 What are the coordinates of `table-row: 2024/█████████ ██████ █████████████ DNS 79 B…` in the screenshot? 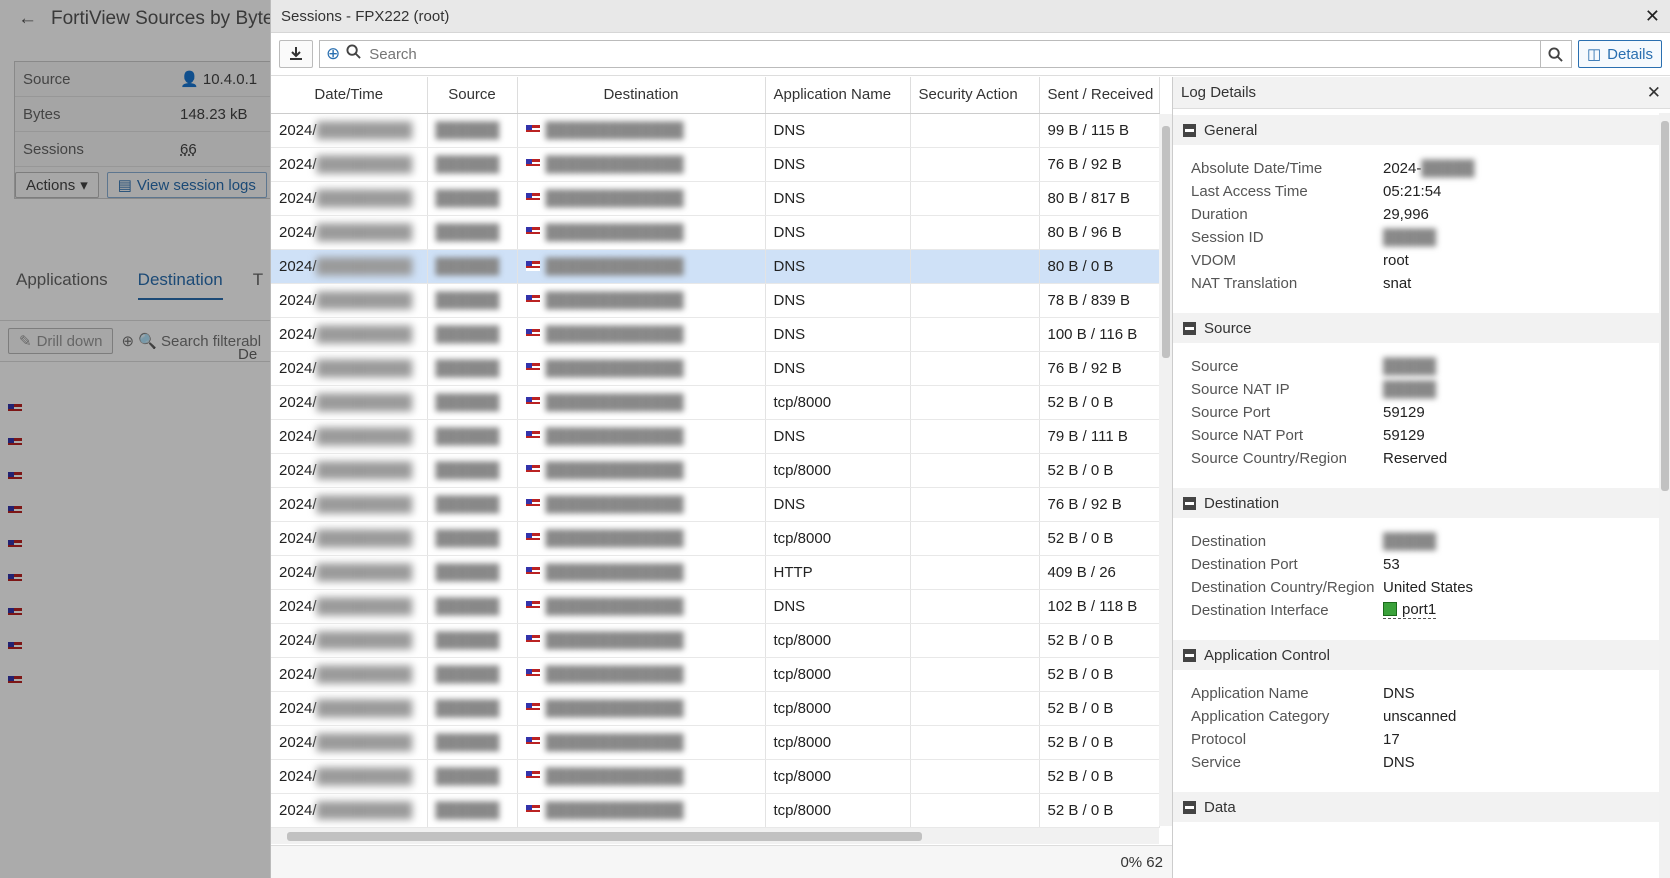 It's located at (715, 436).